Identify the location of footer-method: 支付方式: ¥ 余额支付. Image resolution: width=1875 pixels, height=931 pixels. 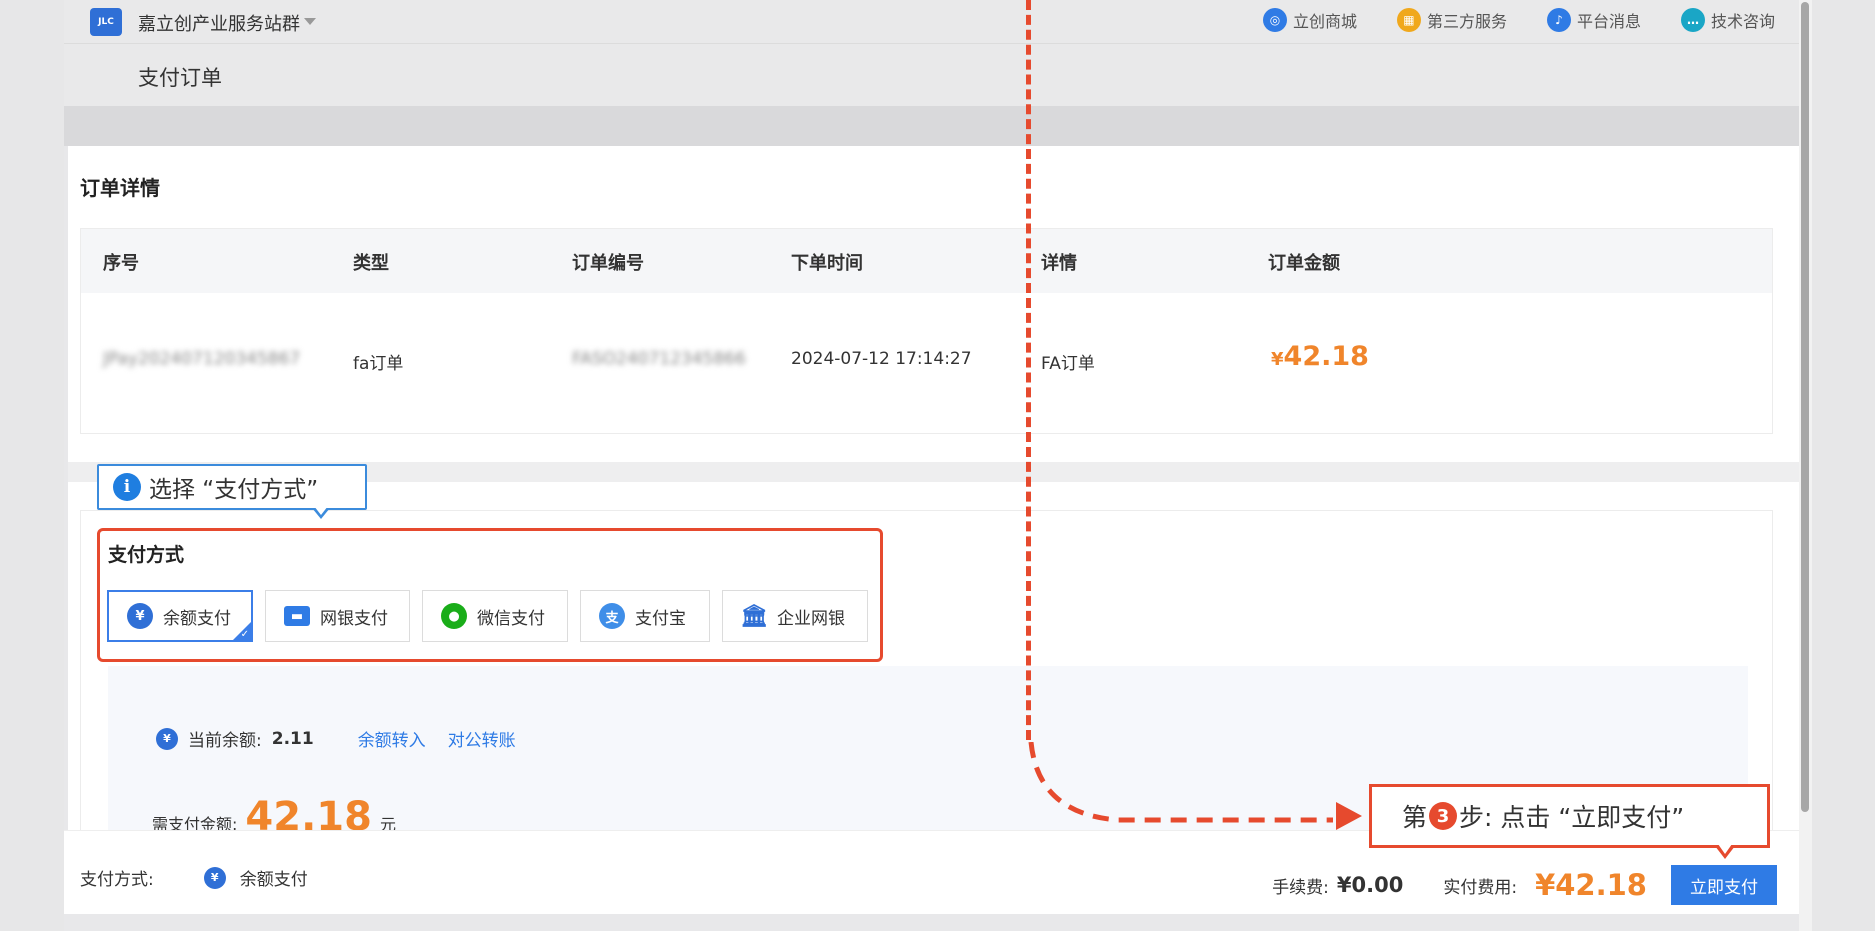
(194, 877).